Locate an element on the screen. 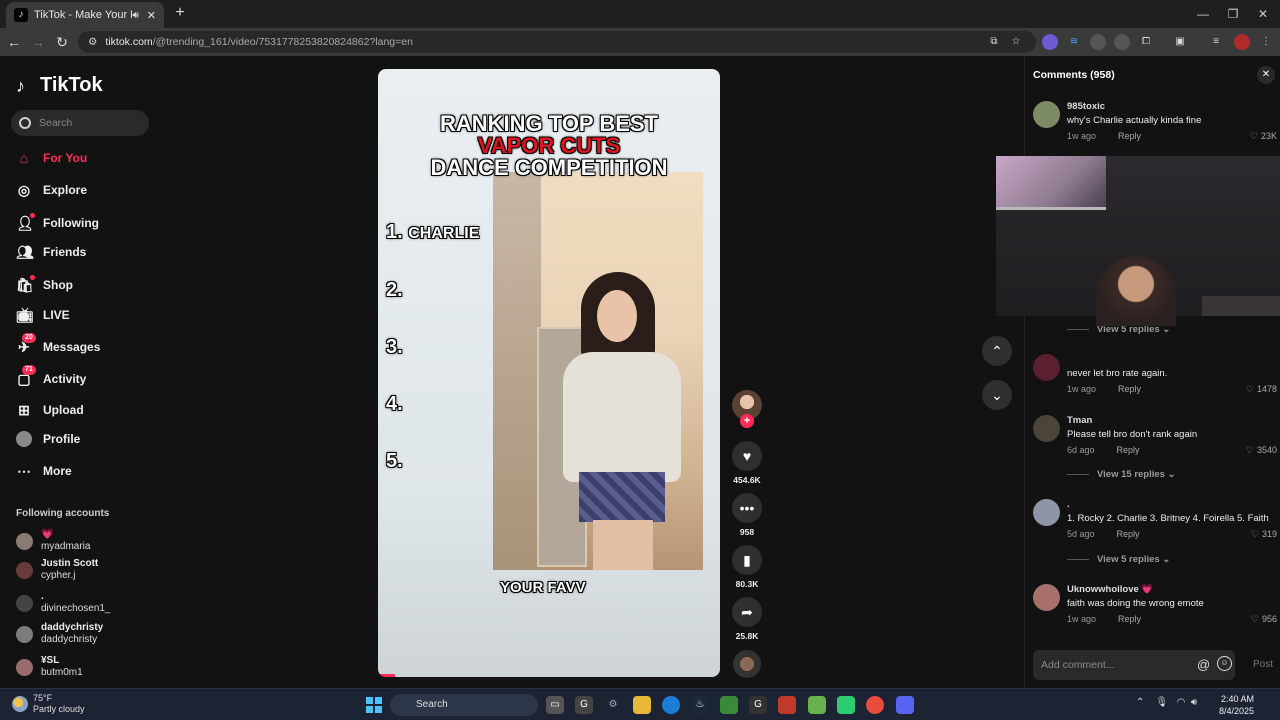  file-explorer-icon is located at coordinates (642, 705).